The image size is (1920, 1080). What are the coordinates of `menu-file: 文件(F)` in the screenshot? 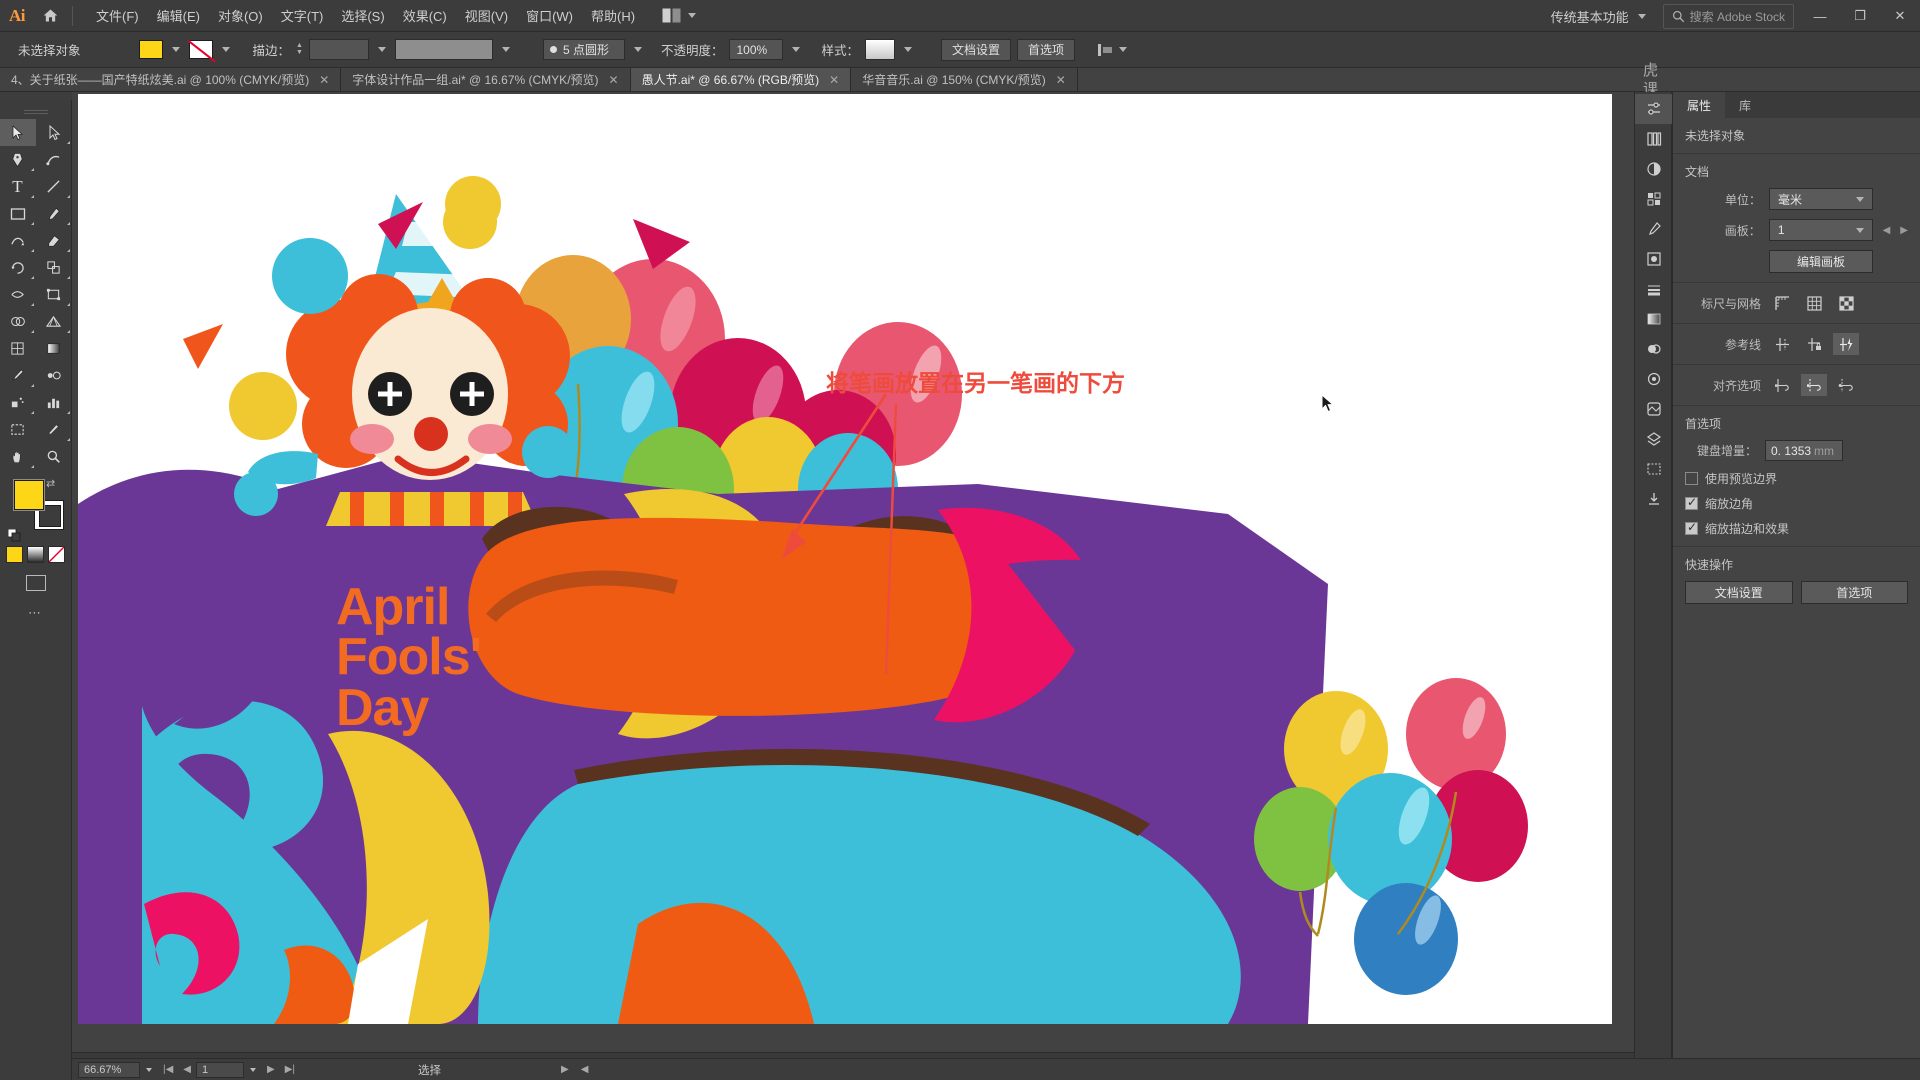 It's located at (117, 15).